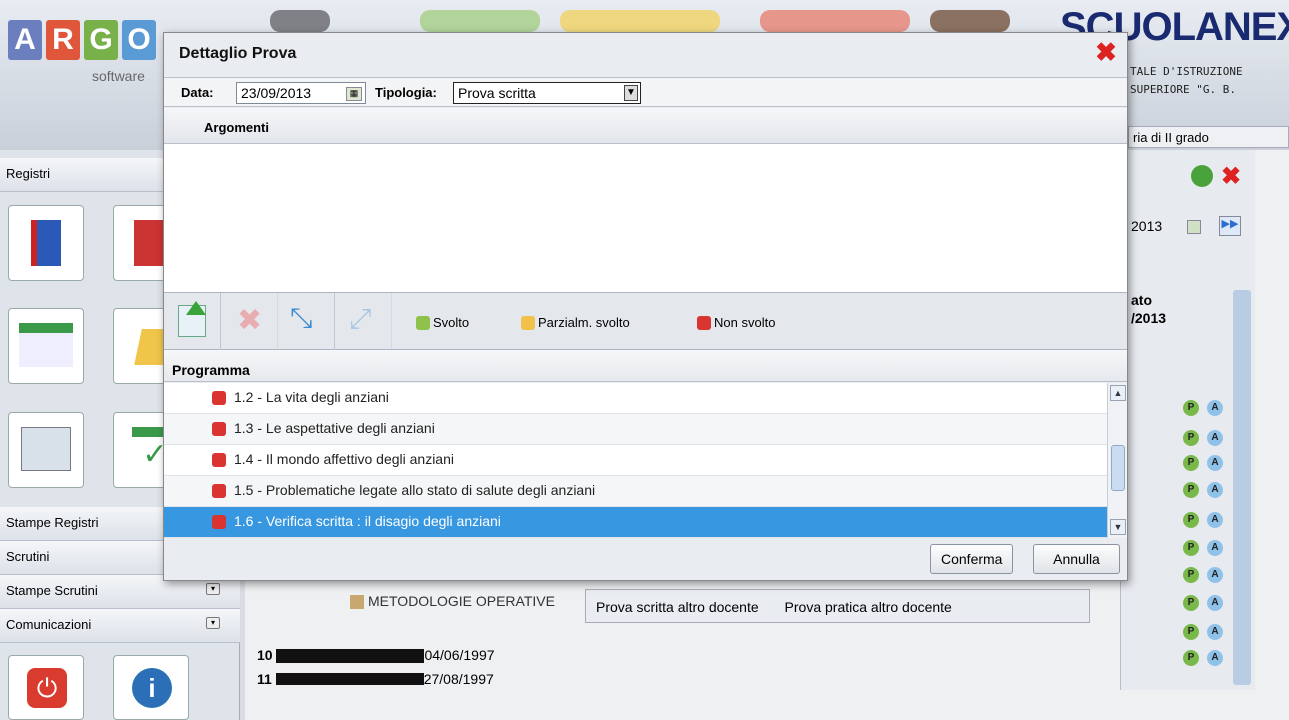 The height and width of the screenshot is (720, 1289). I want to click on info-icon: i, so click(151, 687).